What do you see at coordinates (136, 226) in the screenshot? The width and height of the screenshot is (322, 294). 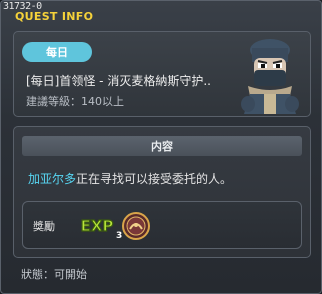 I see `coin-icon` at bounding box center [136, 226].